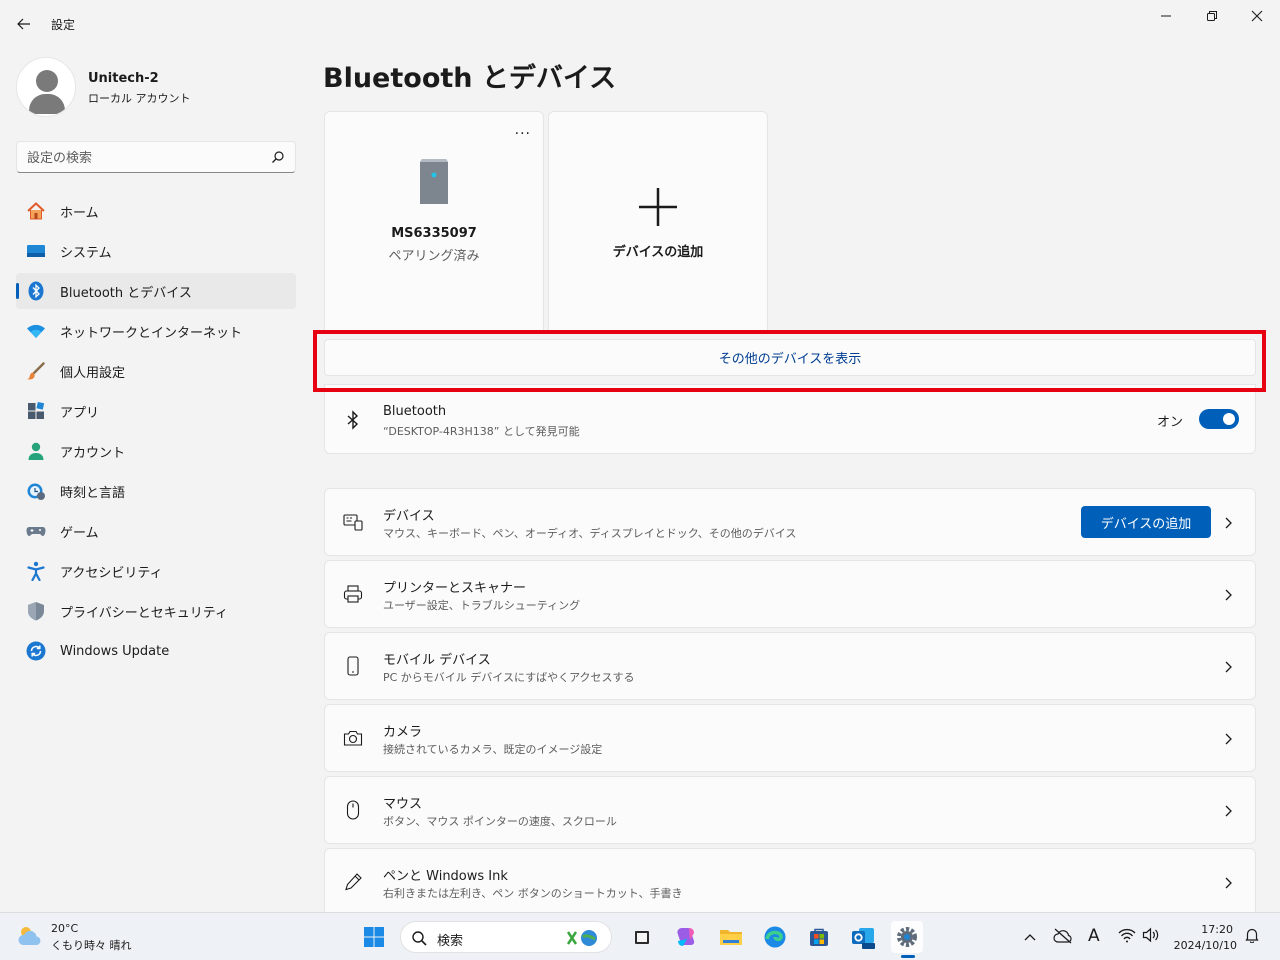  Describe the element at coordinates (278, 157) in the screenshot. I see `search-icon` at that location.